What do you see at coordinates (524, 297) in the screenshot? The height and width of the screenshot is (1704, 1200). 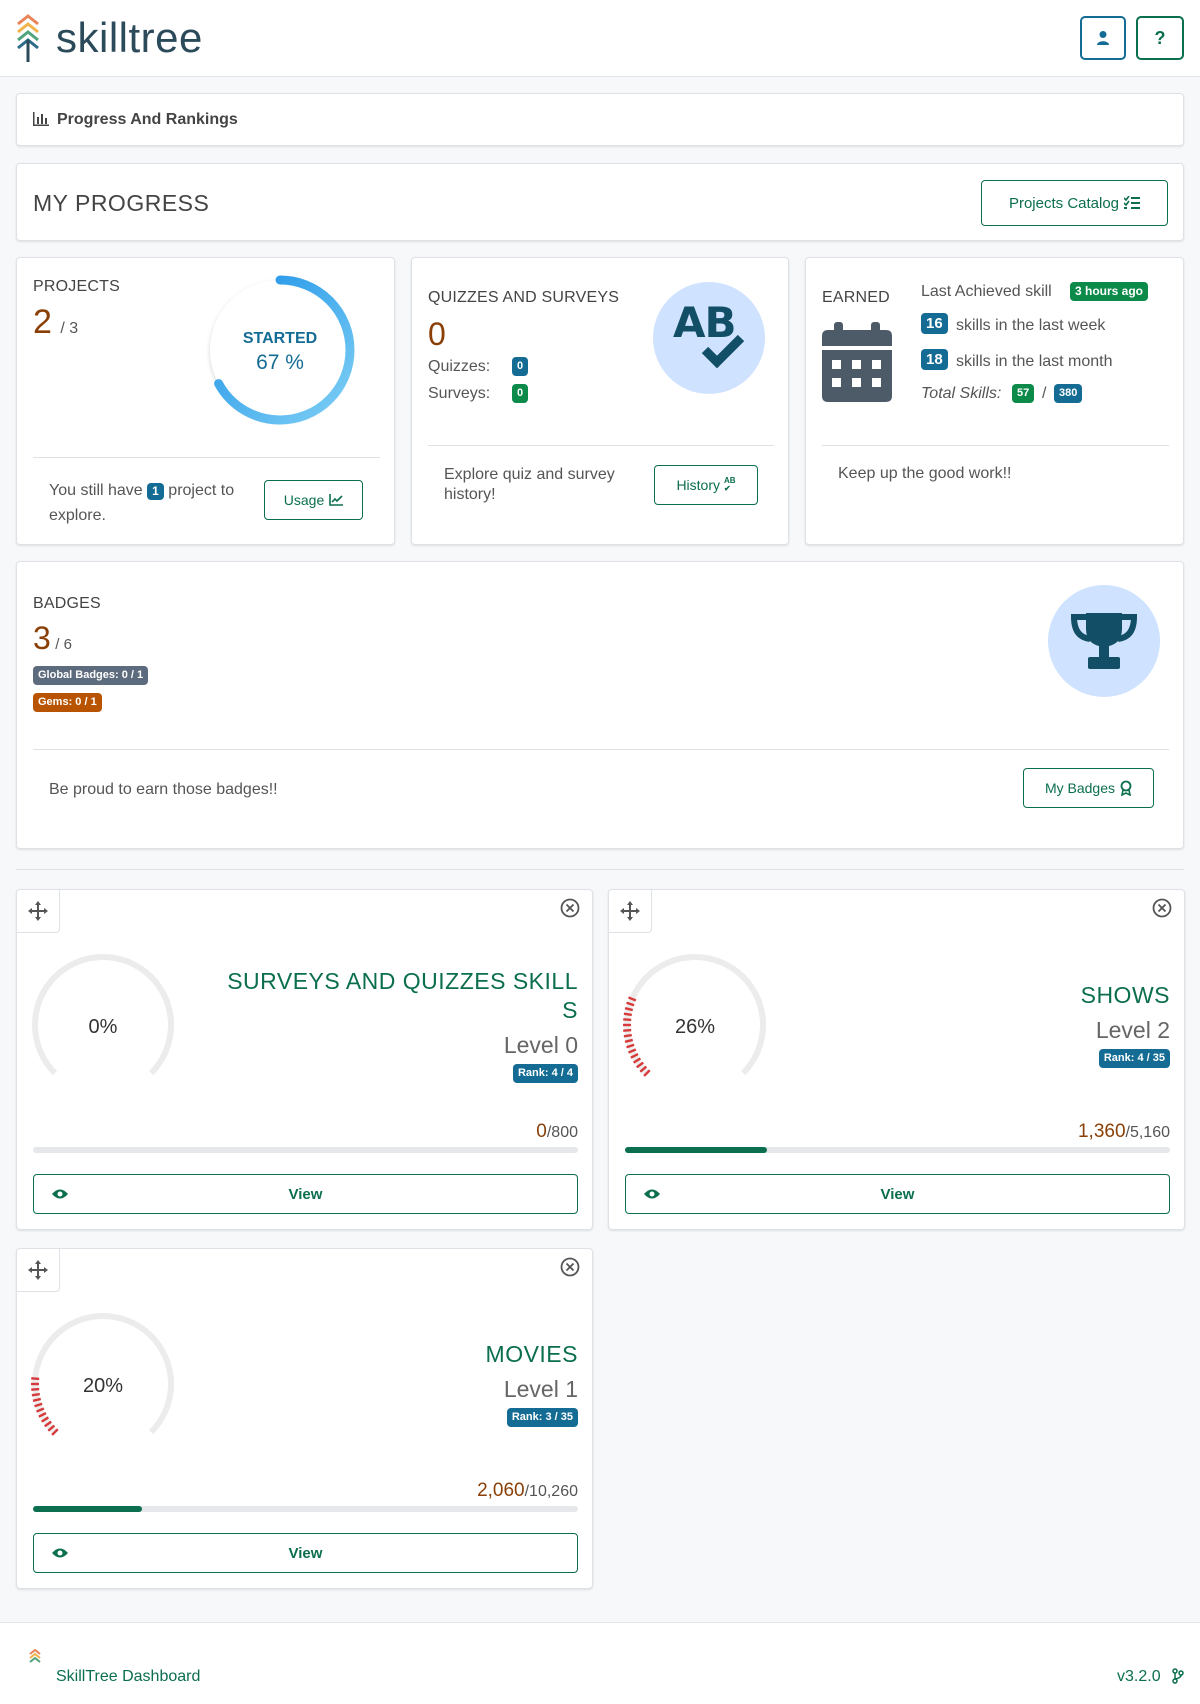 I see `quizzes-caption: QUIZZES AND SURVEYS` at bounding box center [524, 297].